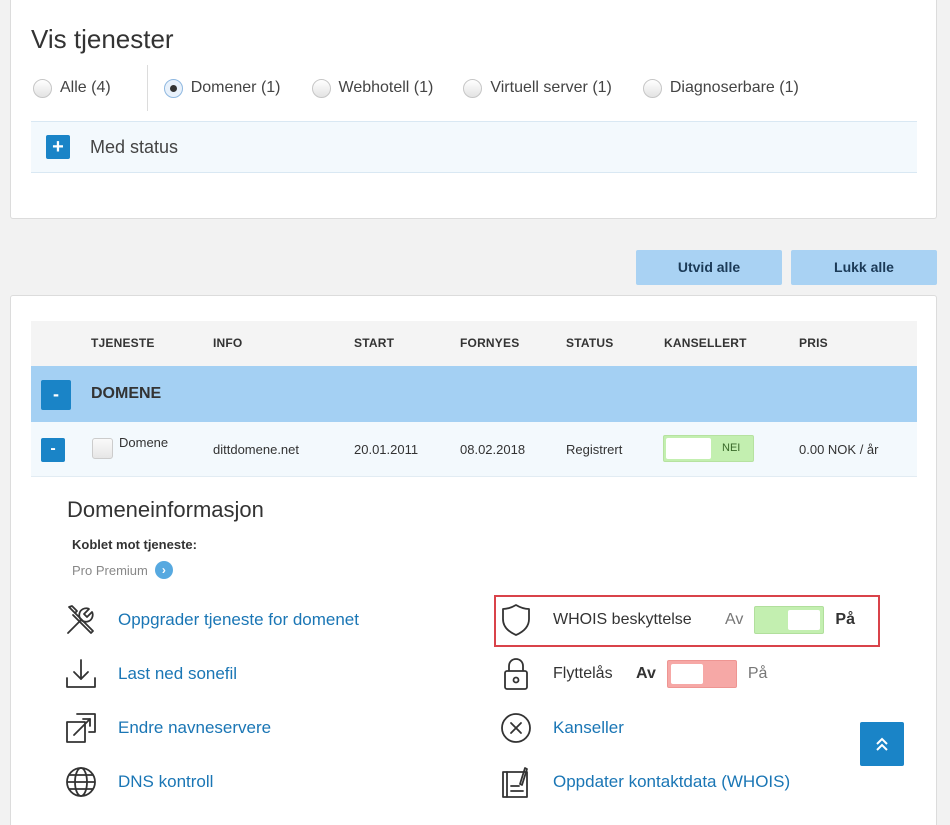 The height and width of the screenshot is (825, 950). I want to click on download-zone-action: Last ned sonefil, so click(150, 674).